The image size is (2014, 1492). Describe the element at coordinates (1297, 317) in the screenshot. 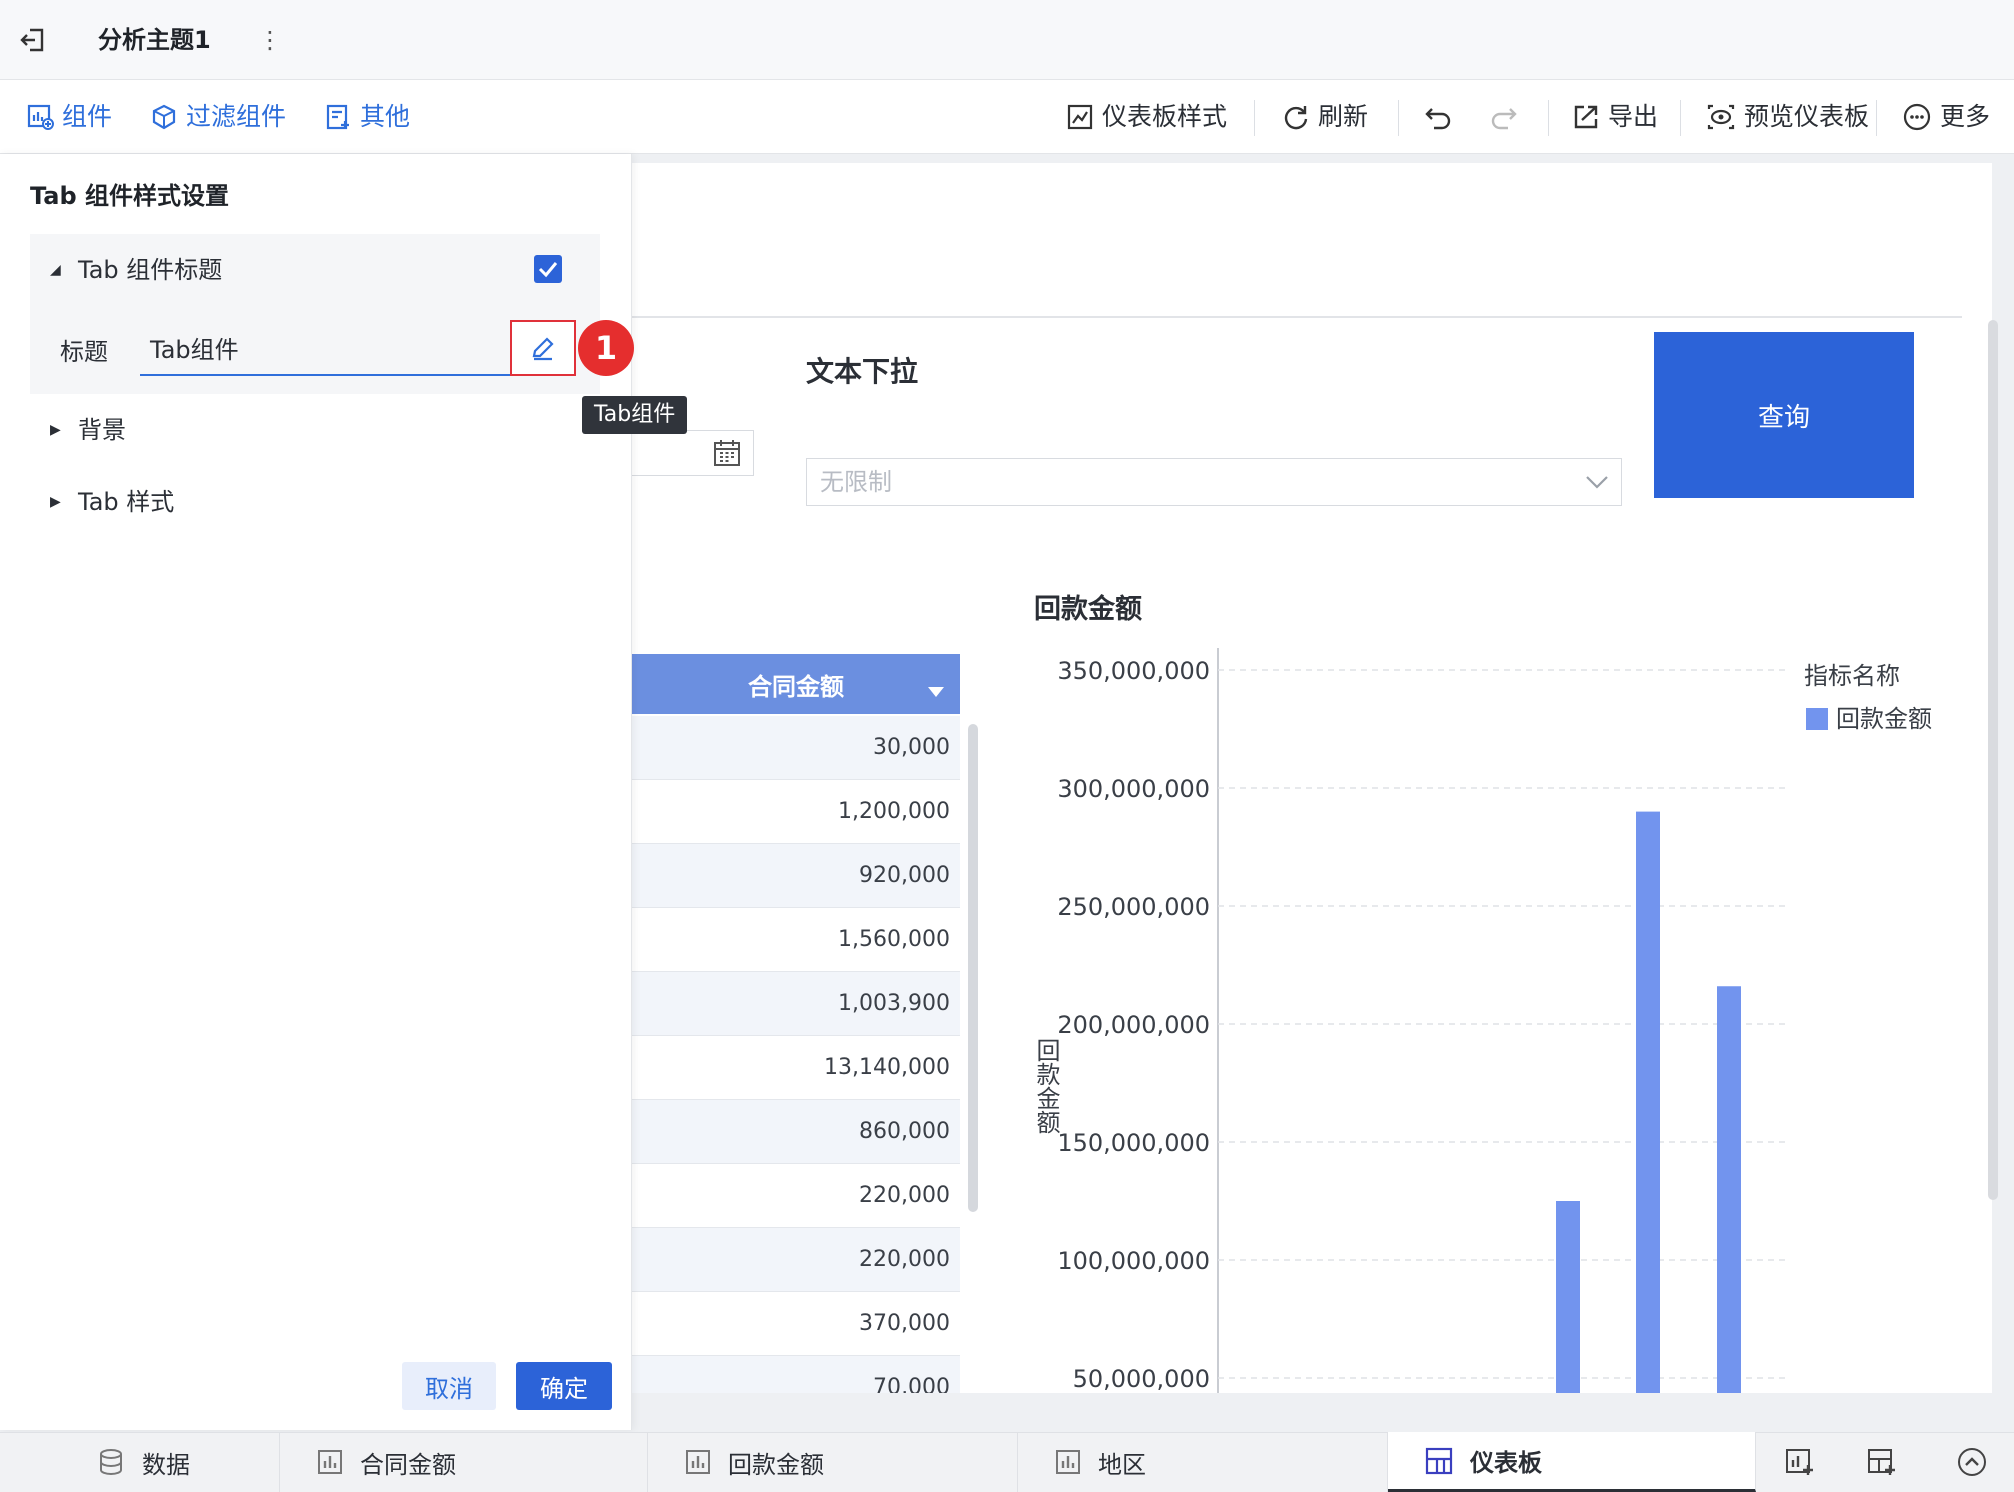

I see `tab-divider` at that location.